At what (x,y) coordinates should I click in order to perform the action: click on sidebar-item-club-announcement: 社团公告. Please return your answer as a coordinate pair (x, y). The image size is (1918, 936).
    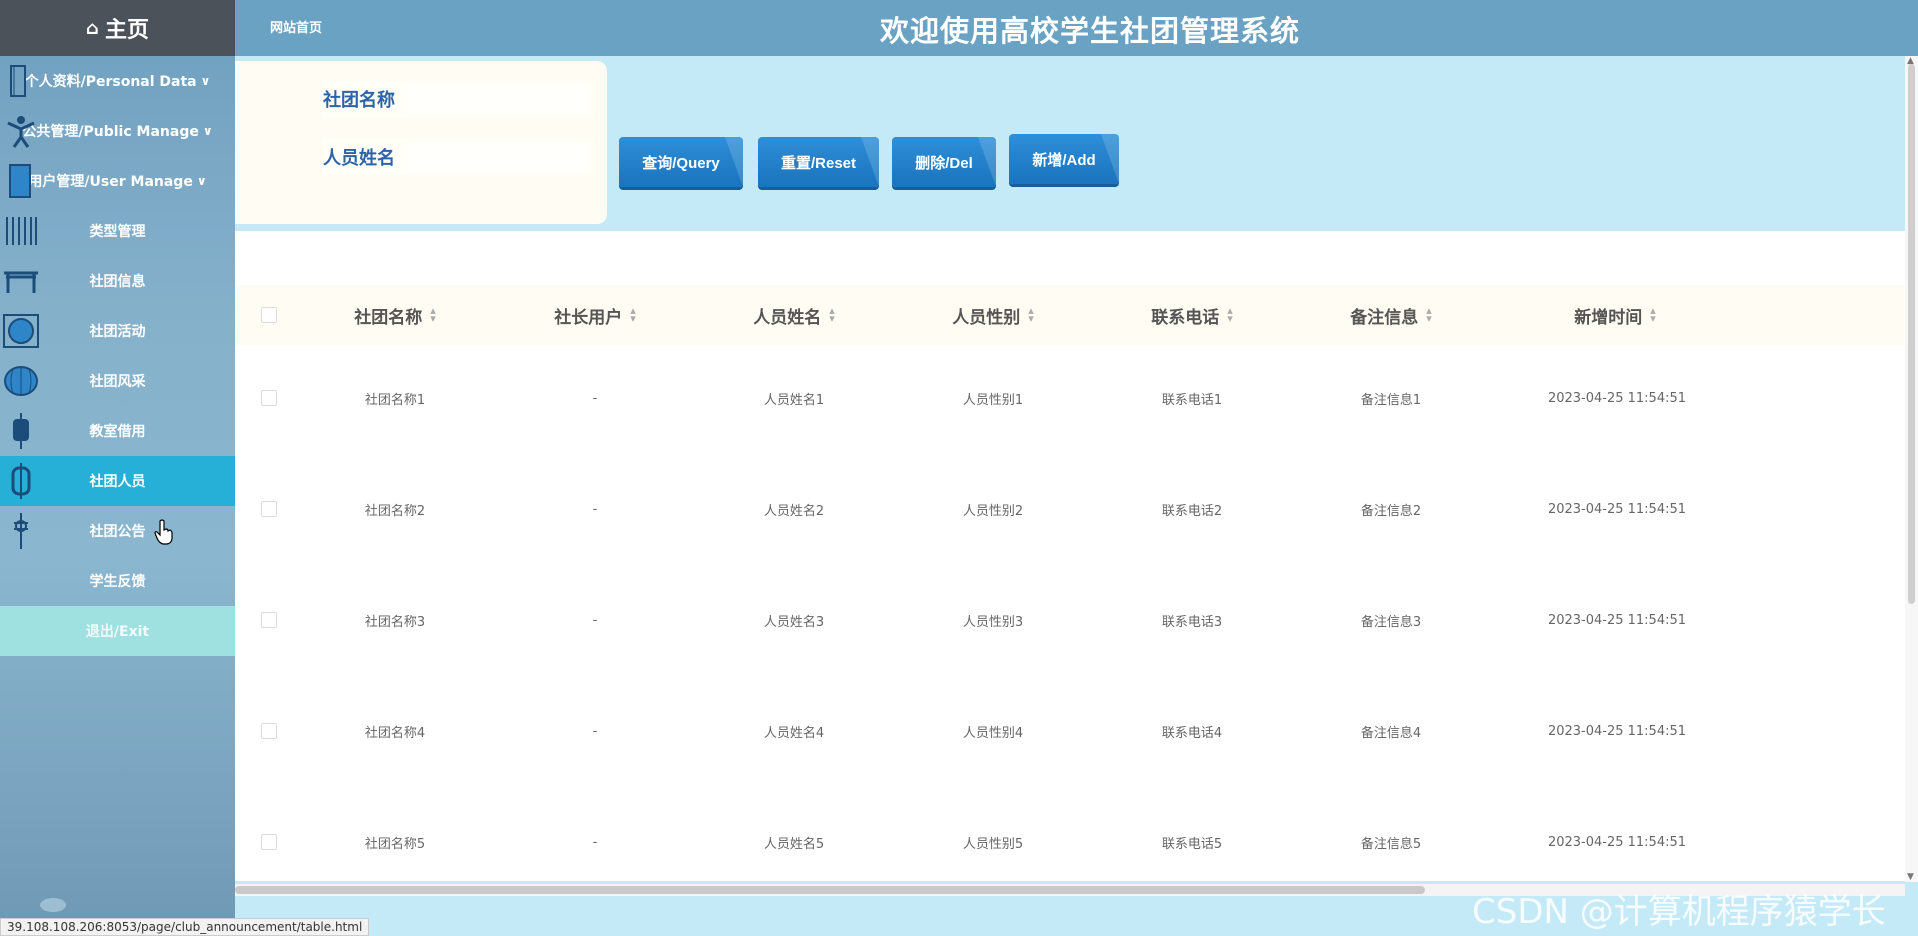
    Looking at the image, I should click on (117, 531).